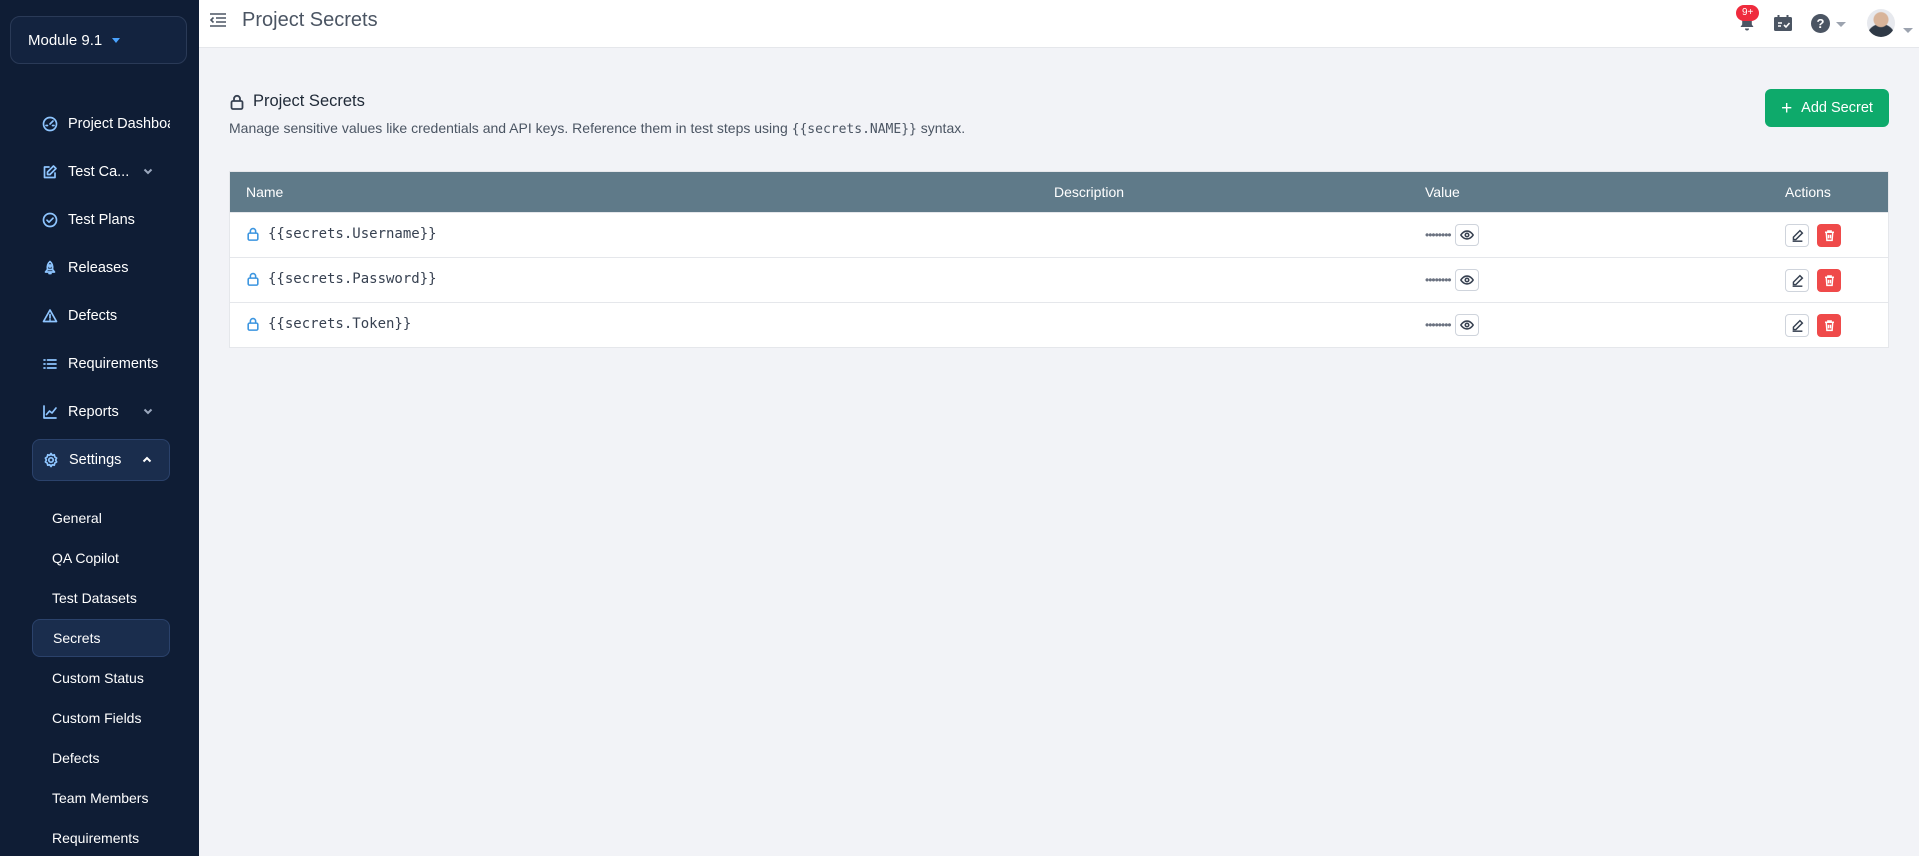 The image size is (1919, 856). What do you see at coordinates (1787, 108) in the screenshot?
I see `plus-icon: +` at bounding box center [1787, 108].